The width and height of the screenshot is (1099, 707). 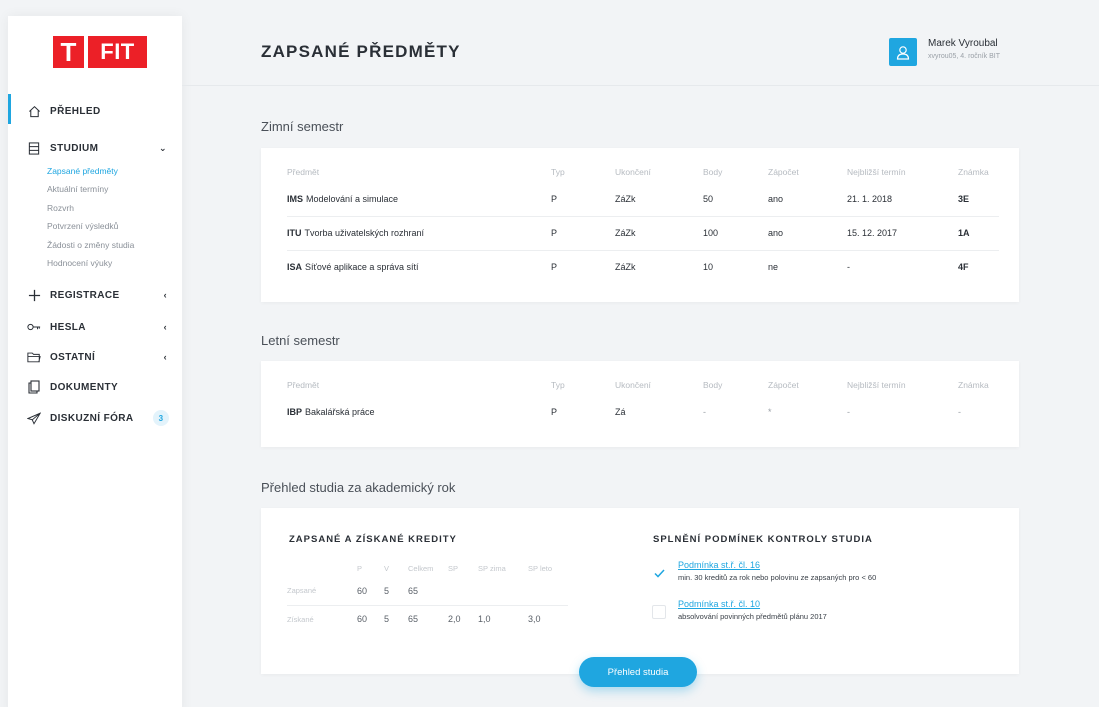 What do you see at coordinates (963, 43) in the screenshot?
I see `user-name: Marek Vyroubal` at bounding box center [963, 43].